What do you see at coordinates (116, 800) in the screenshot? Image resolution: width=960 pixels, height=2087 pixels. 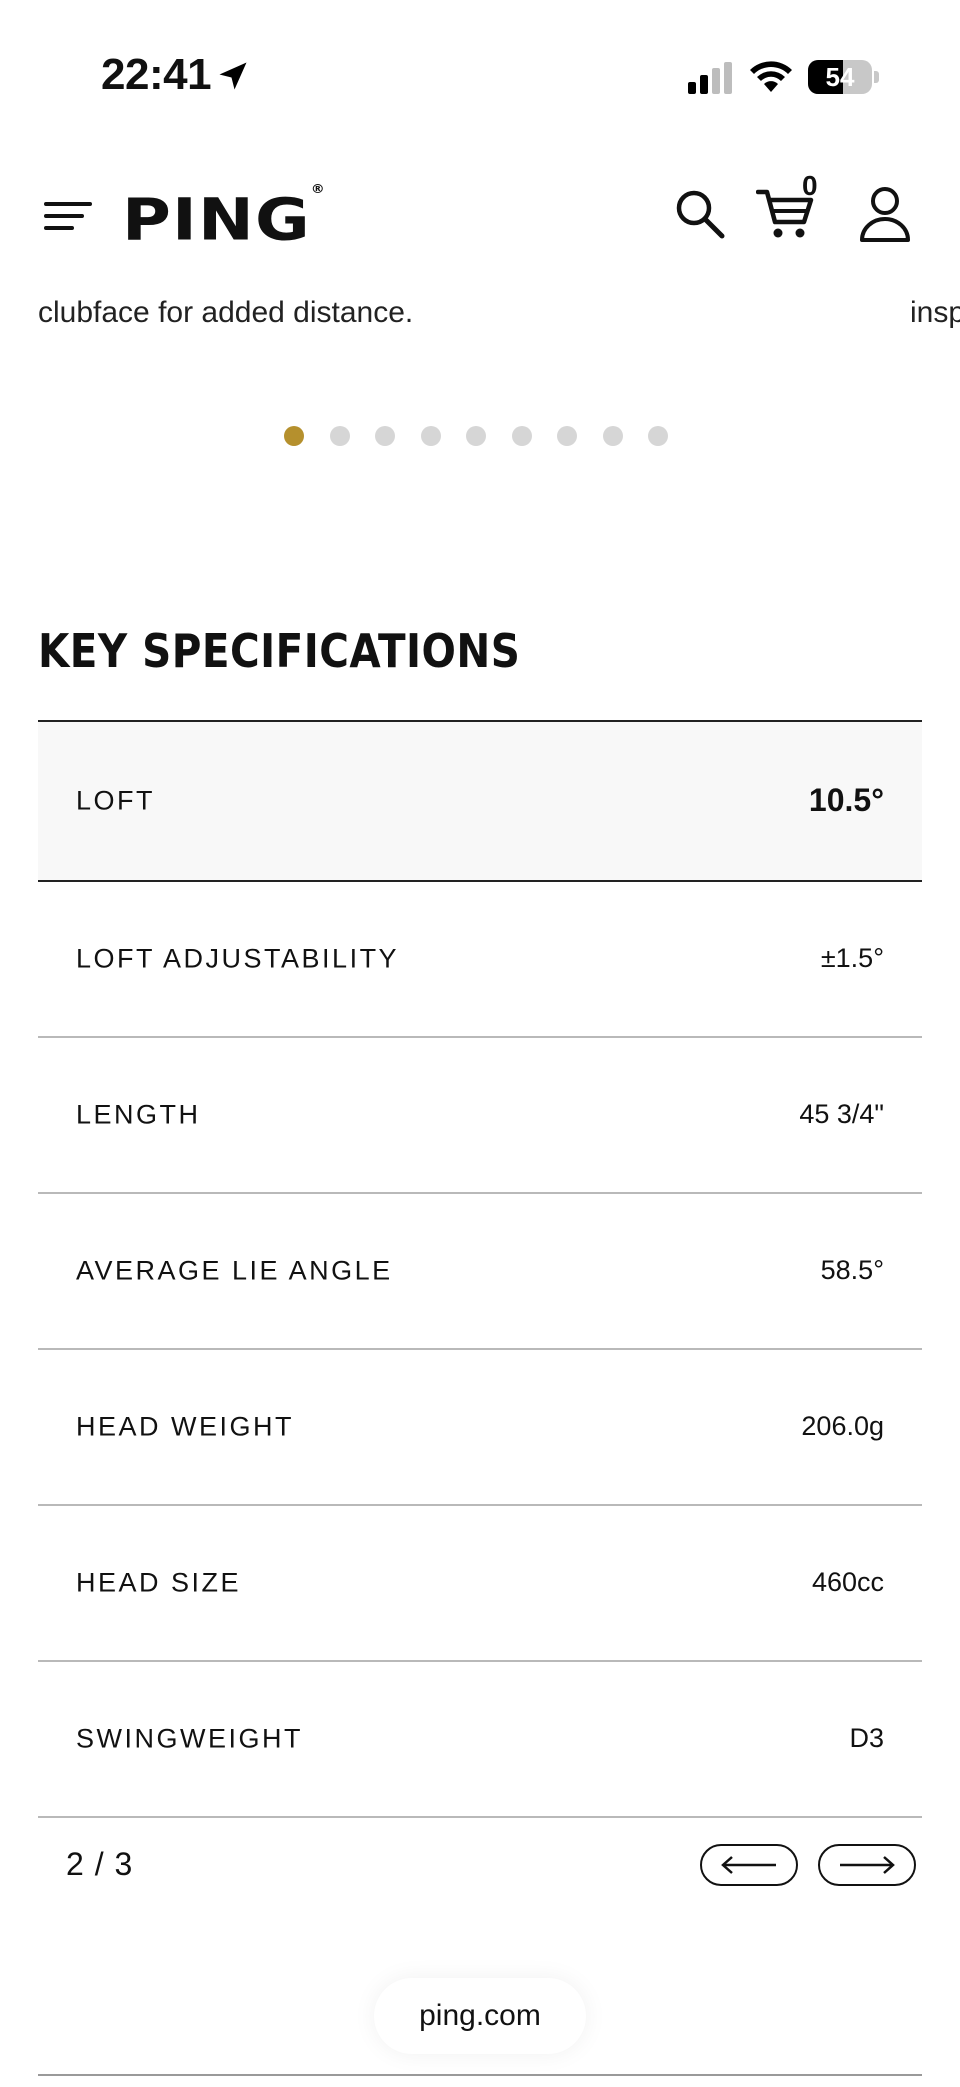 I see `spec-label: LOFT` at bounding box center [116, 800].